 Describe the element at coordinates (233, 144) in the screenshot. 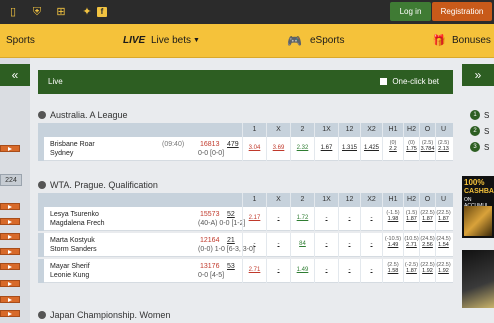

I see `markets-count-link: 479` at that location.